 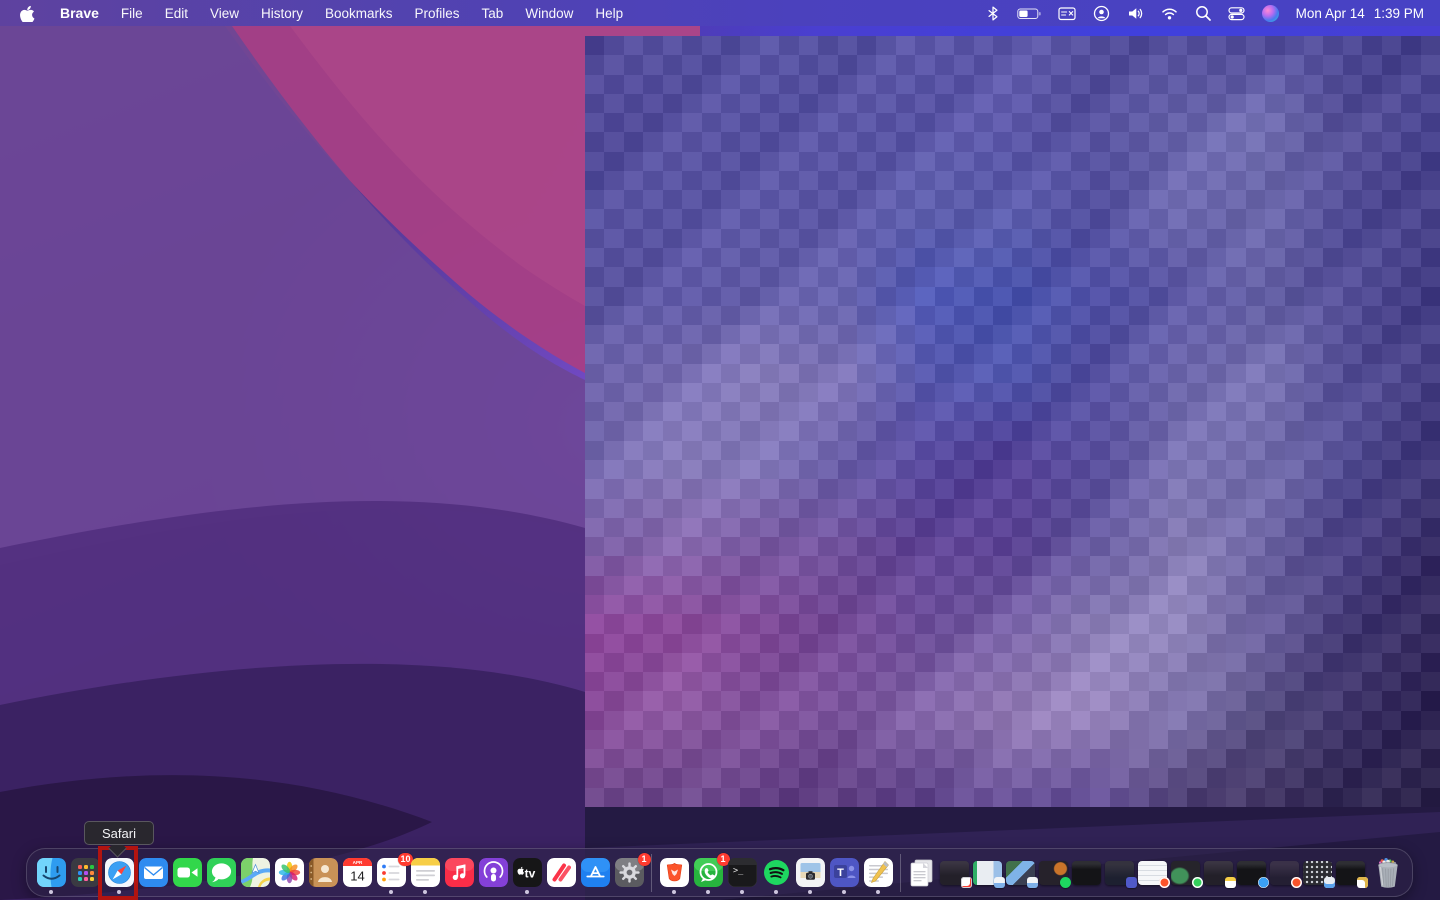 I want to click on menu-edit: Edit, so click(x=176, y=13).